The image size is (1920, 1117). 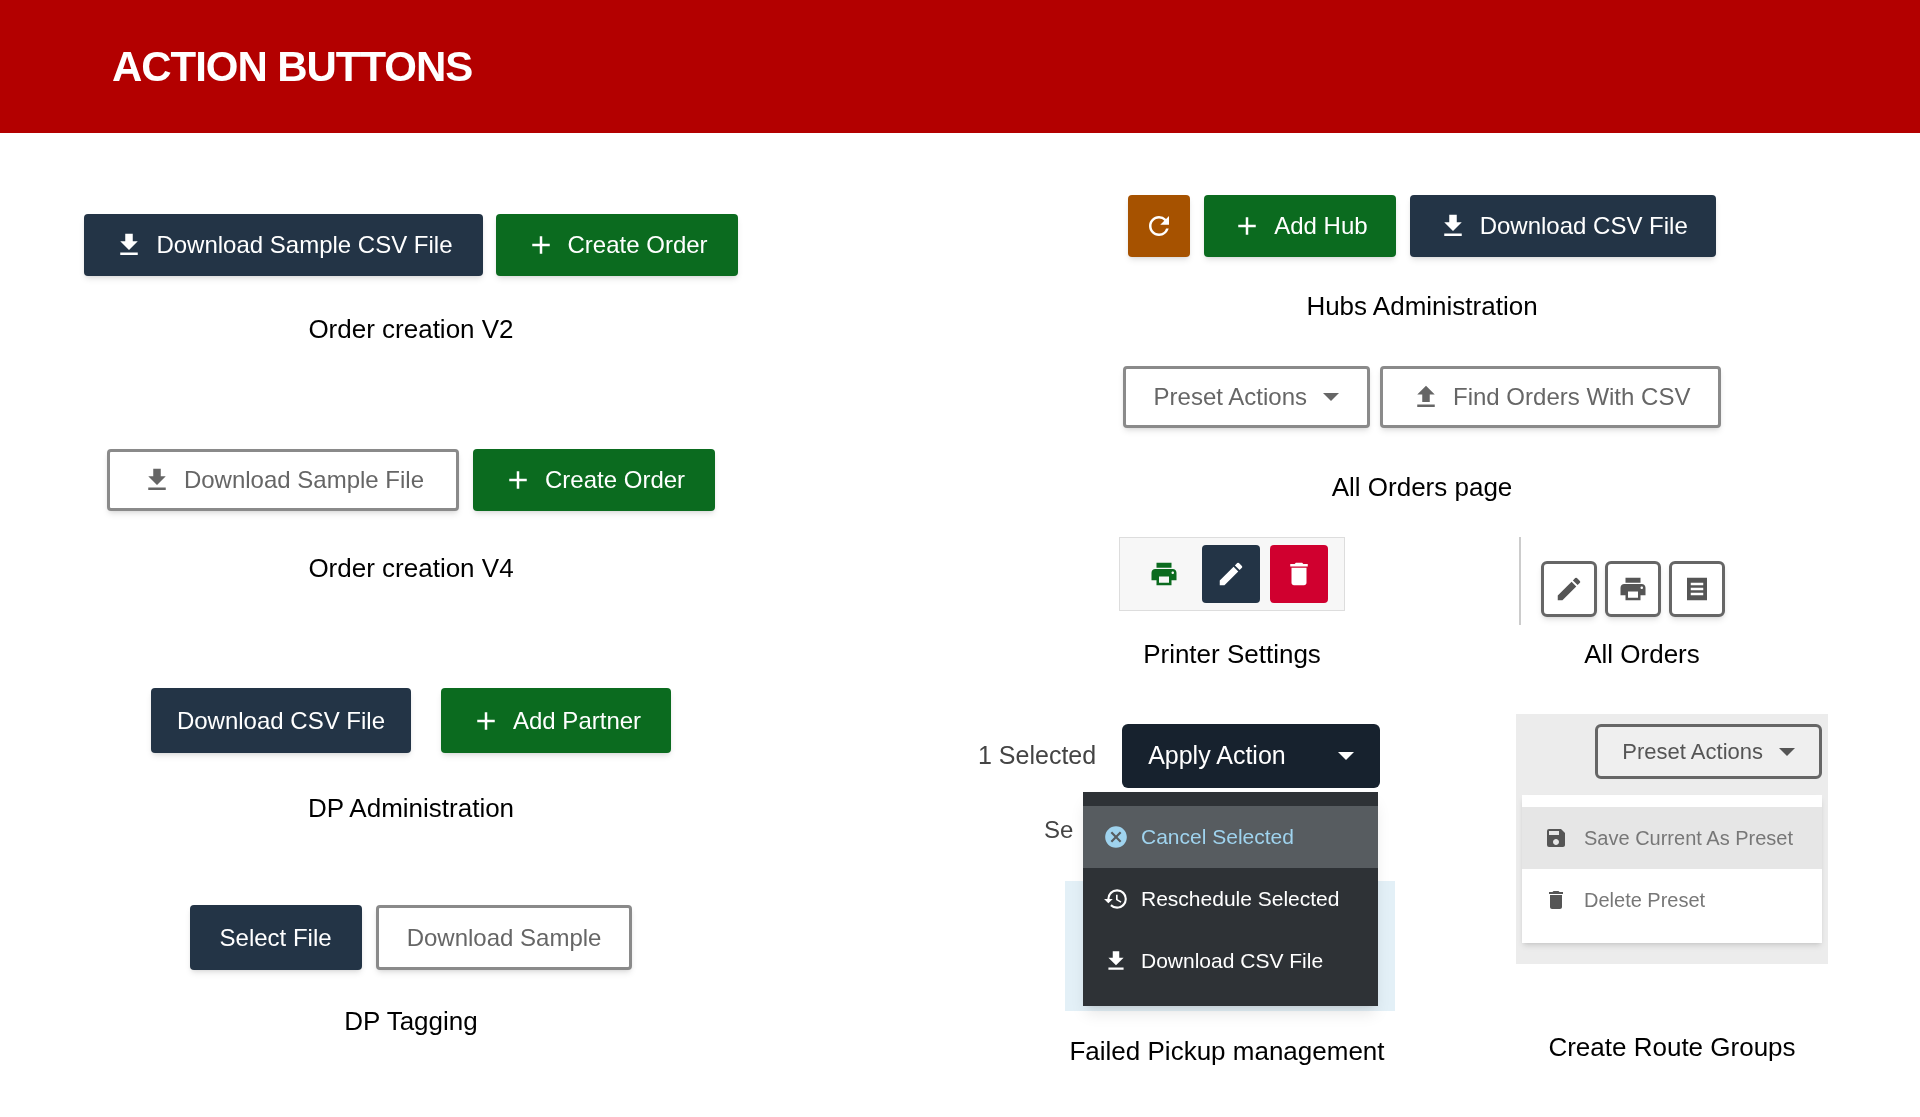 I want to click on caption: All Orders, so click(x=1642, y=654).